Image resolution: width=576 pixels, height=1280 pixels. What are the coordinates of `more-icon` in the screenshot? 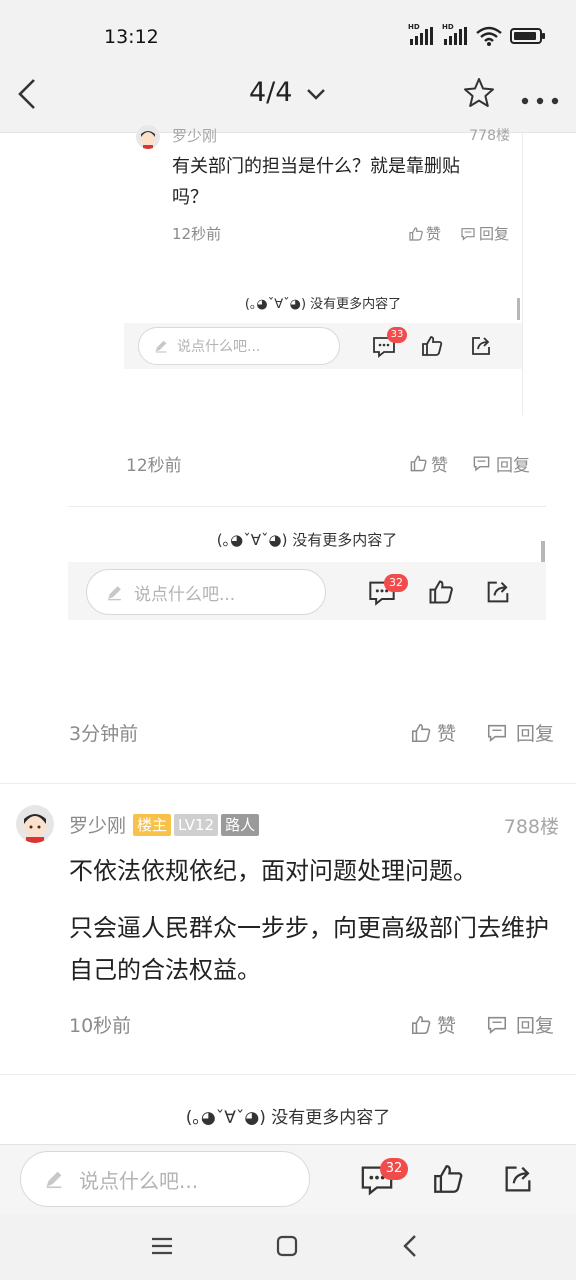 It's located at (540, 99).